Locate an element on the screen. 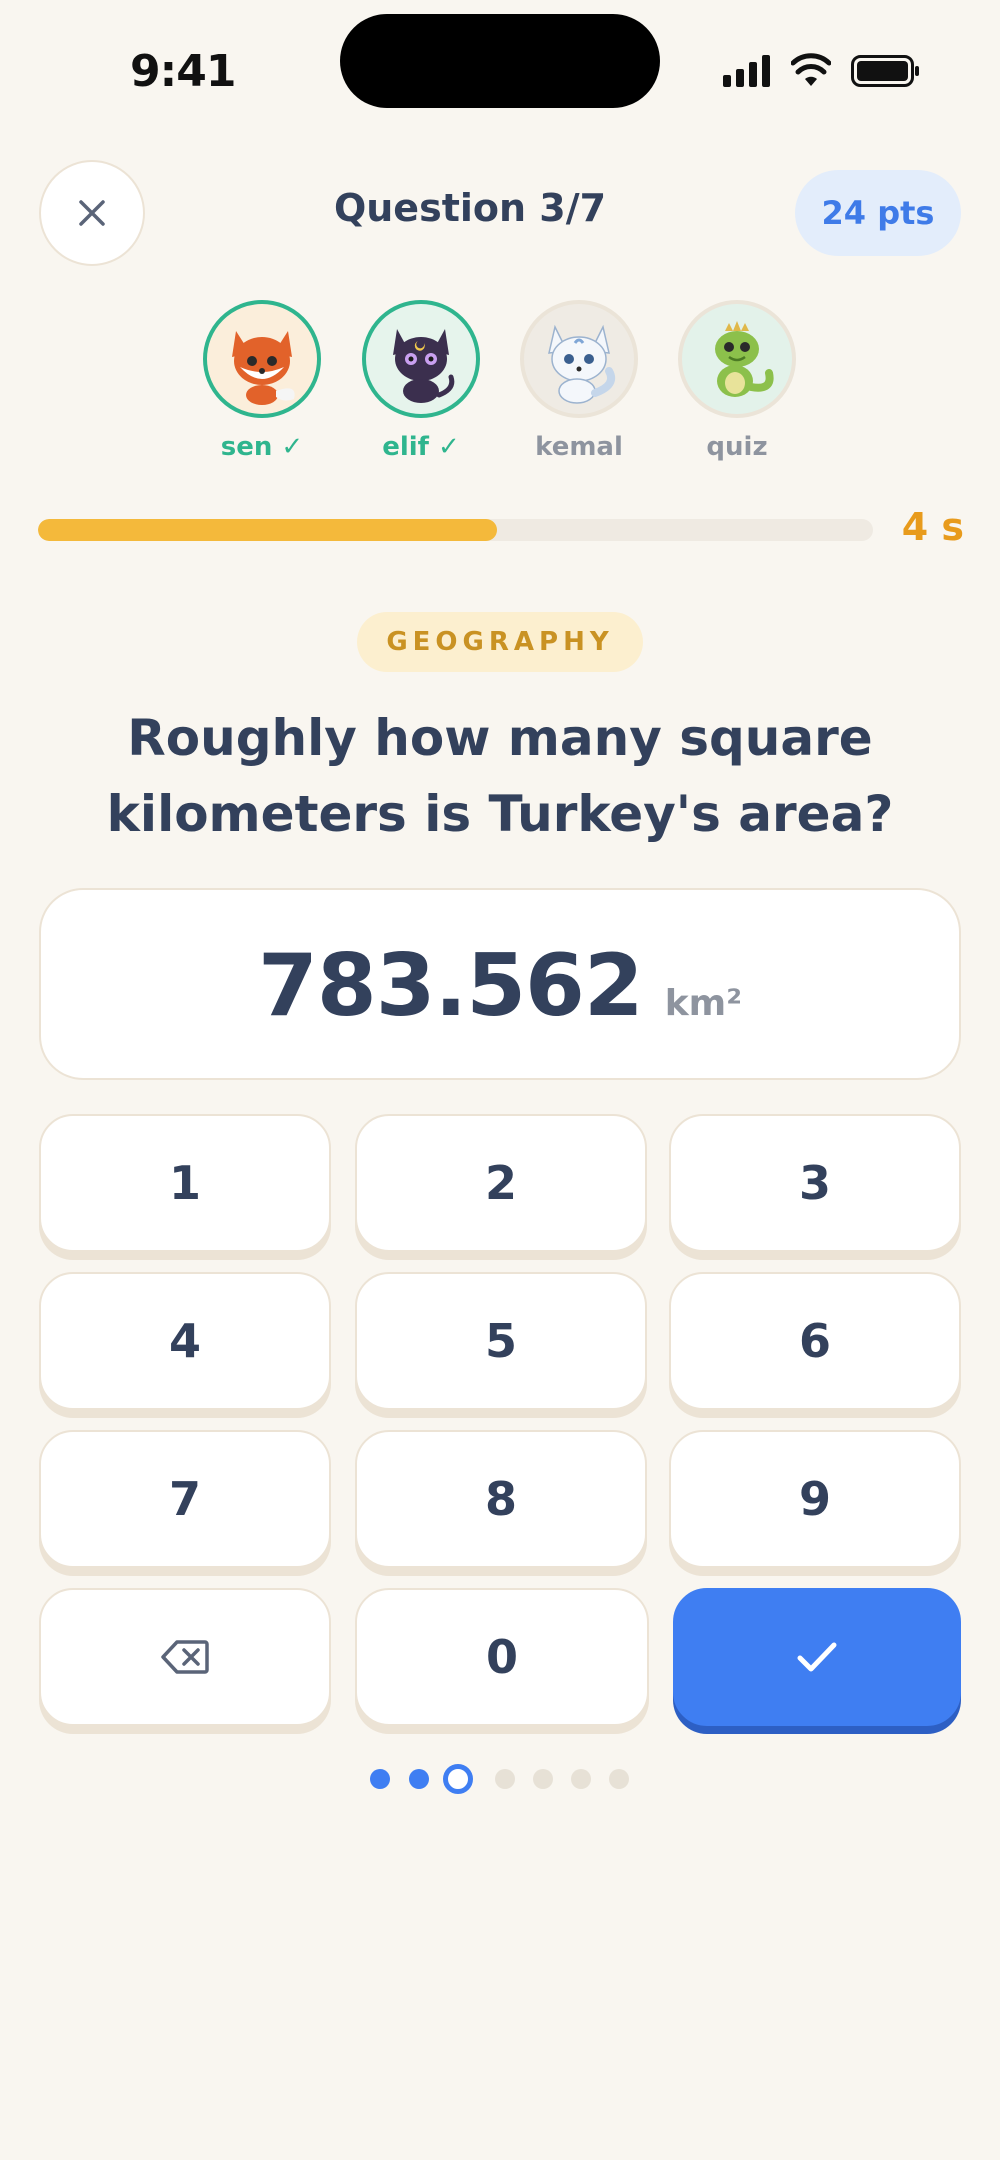 This screenshot has height=2160, width=1000. player-elif: elif ✓ is located at coordinates (421, 381).